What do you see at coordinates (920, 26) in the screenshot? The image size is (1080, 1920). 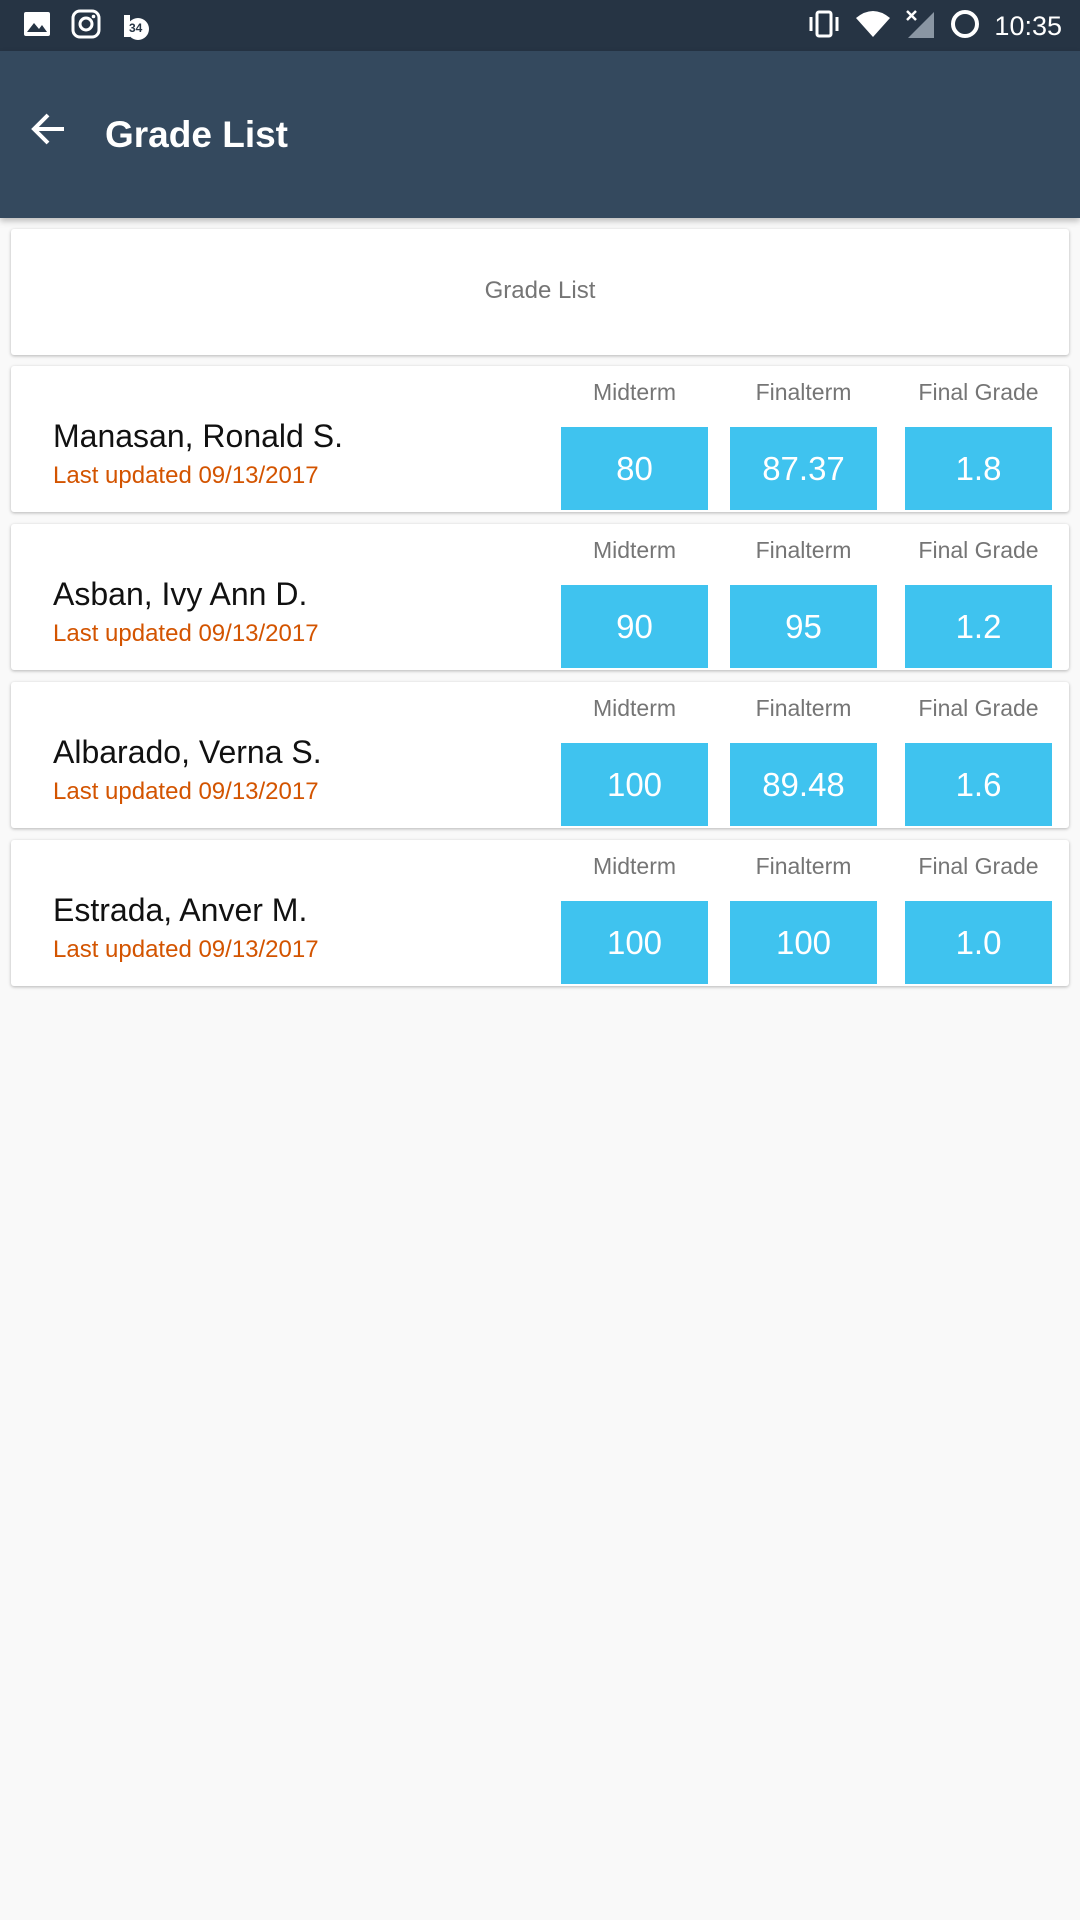 I see `no-signal-icon` at bounding box center [920, 26].